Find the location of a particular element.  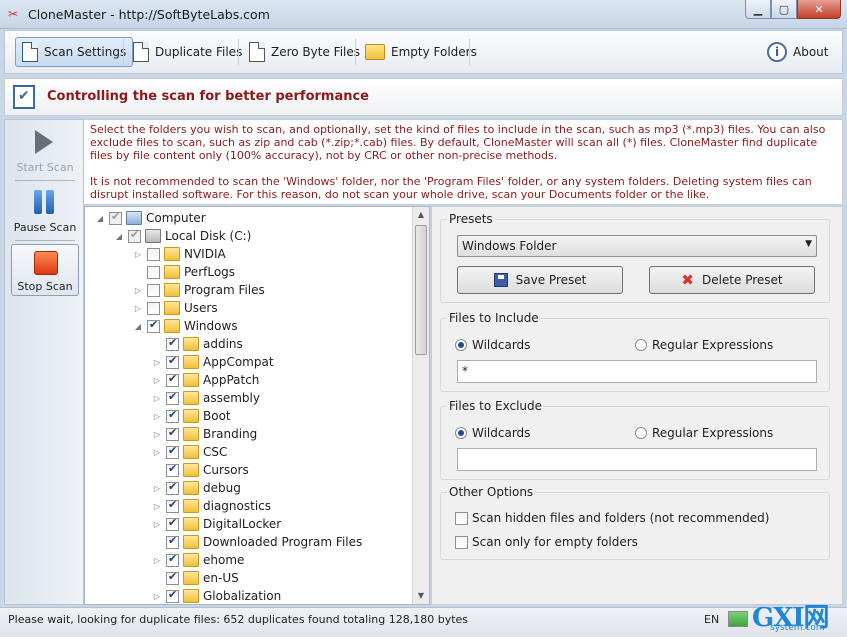

tree-item: PerfLogs is located at coordinates (184, 272).